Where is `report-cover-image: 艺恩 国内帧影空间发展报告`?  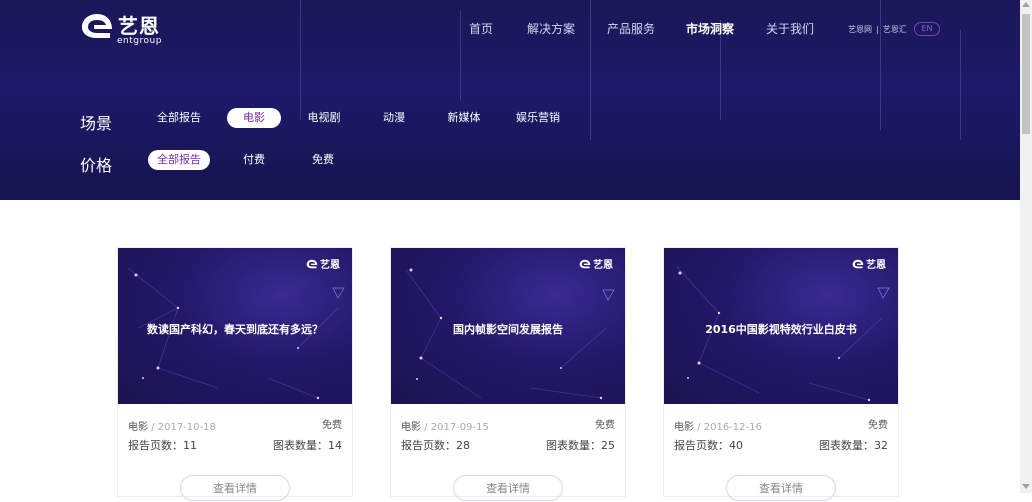
report-cover-image: 艺恩 国内帧影空间发展报告 is located at coordinates (508, 326).